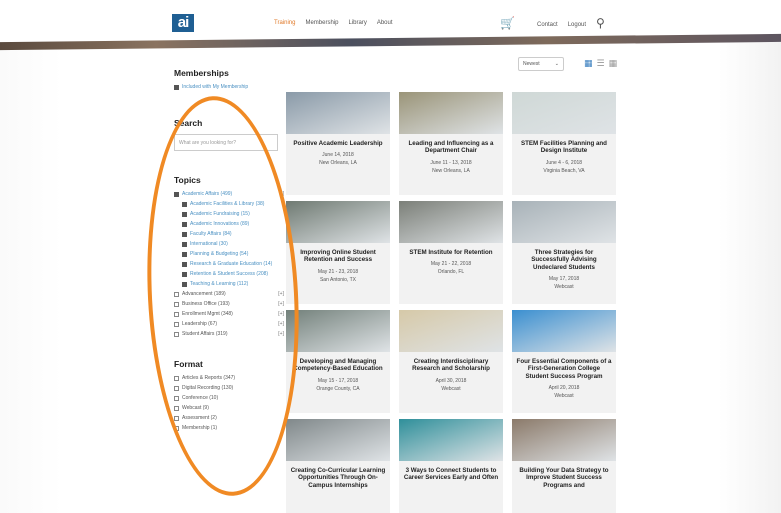  Describe the element at coordinates (577, 25) in the screenshot. I see `link-logout: Logout` at that location.